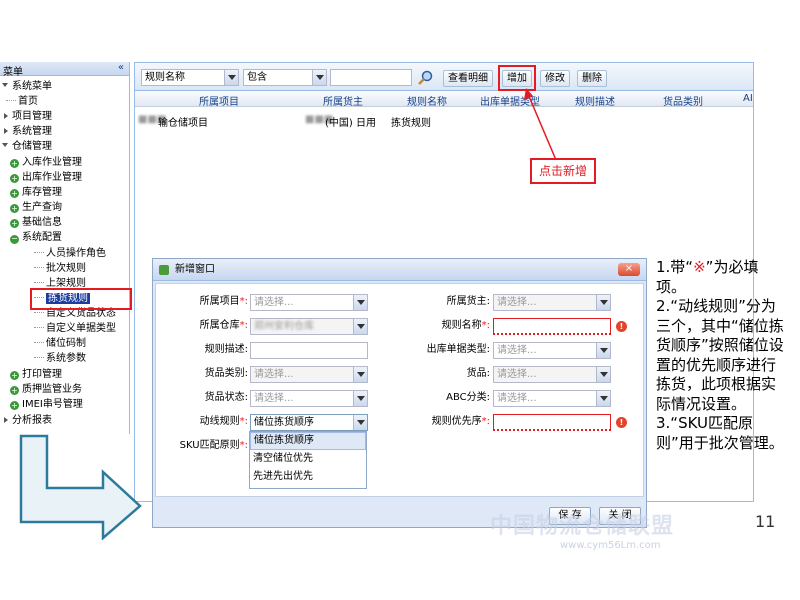 This screenshot has height=600, width=800. Describe the element at coordinates (36, 193) in the screenshot. I see `sidebar-item-inventory: + 库存管理` at that location.